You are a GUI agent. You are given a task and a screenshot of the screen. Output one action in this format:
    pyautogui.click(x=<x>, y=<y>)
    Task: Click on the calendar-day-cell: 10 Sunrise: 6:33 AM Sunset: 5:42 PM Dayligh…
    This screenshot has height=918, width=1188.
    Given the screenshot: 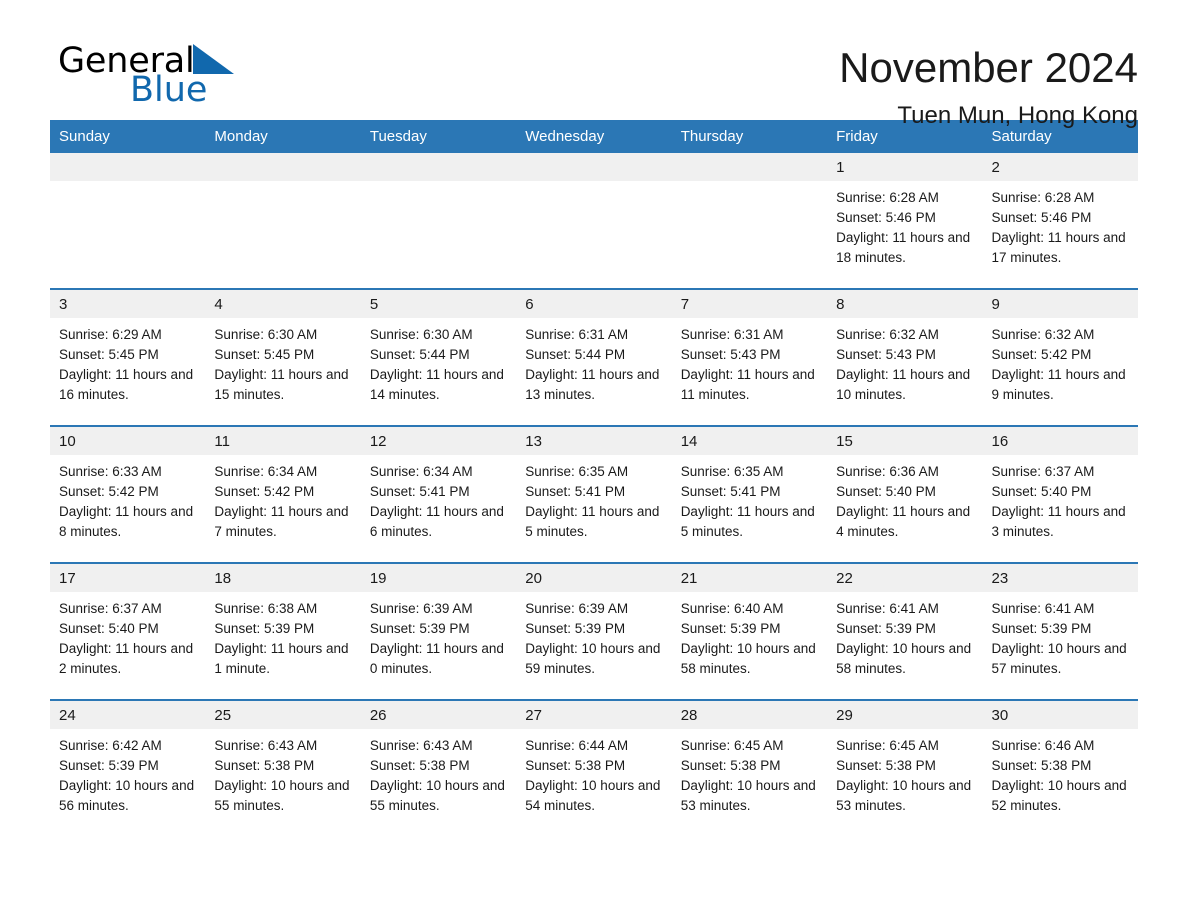 What is the action you would take?
    pyautogui.click(x=128, y=494)
    